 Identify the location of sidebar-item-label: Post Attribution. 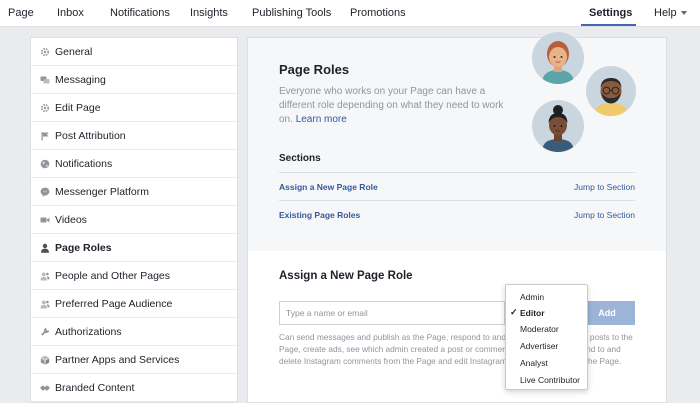
(90, 136).